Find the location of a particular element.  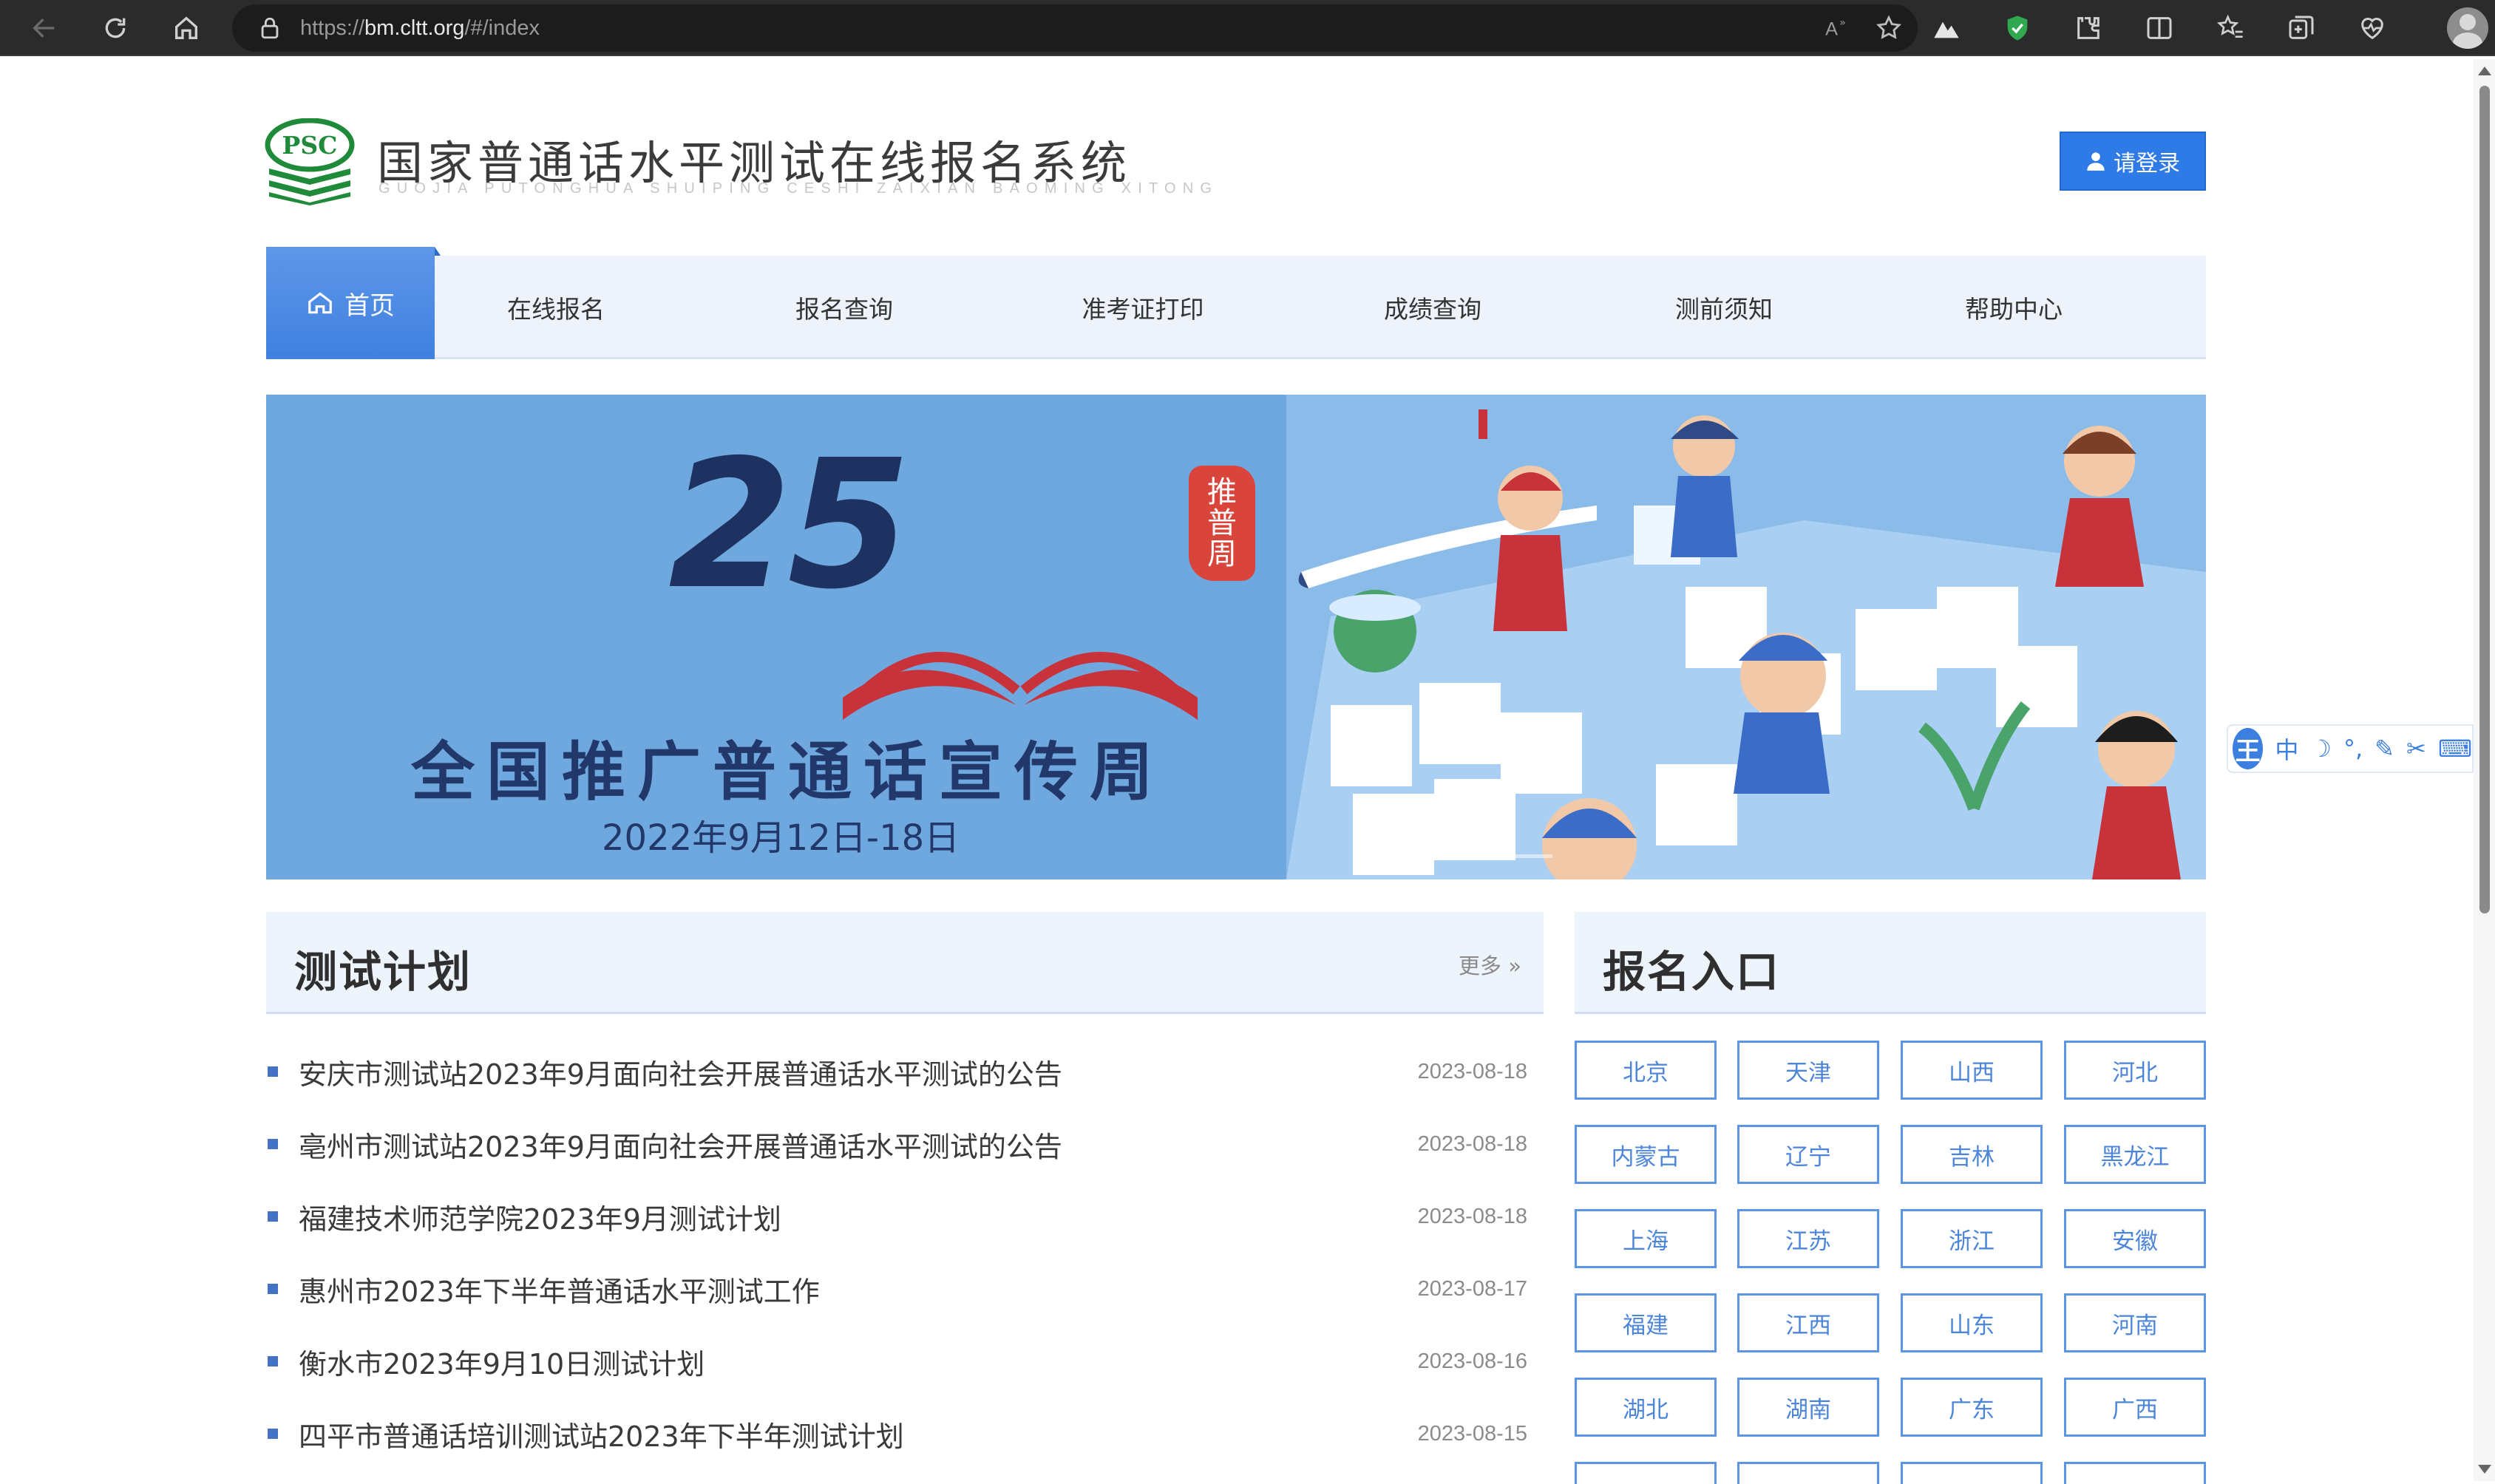

nav-help-center: 帮助中心 is located at coordinates (2013, 308).